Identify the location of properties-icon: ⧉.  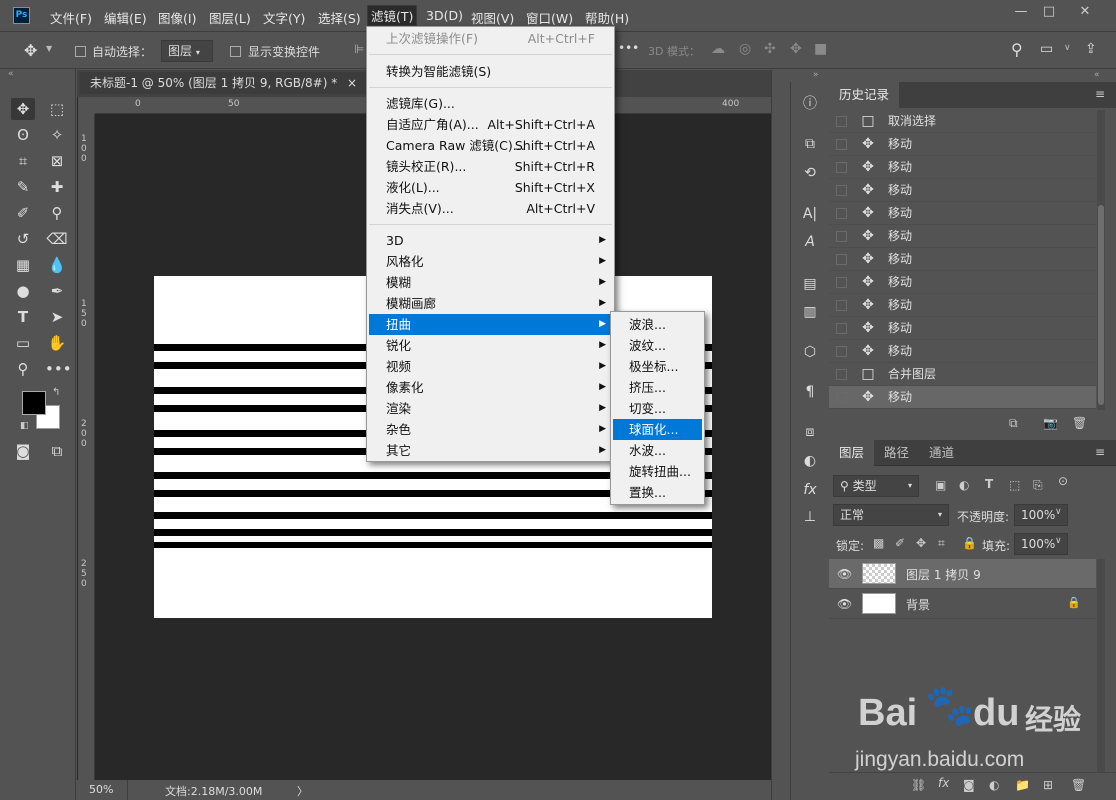
(810, 144).